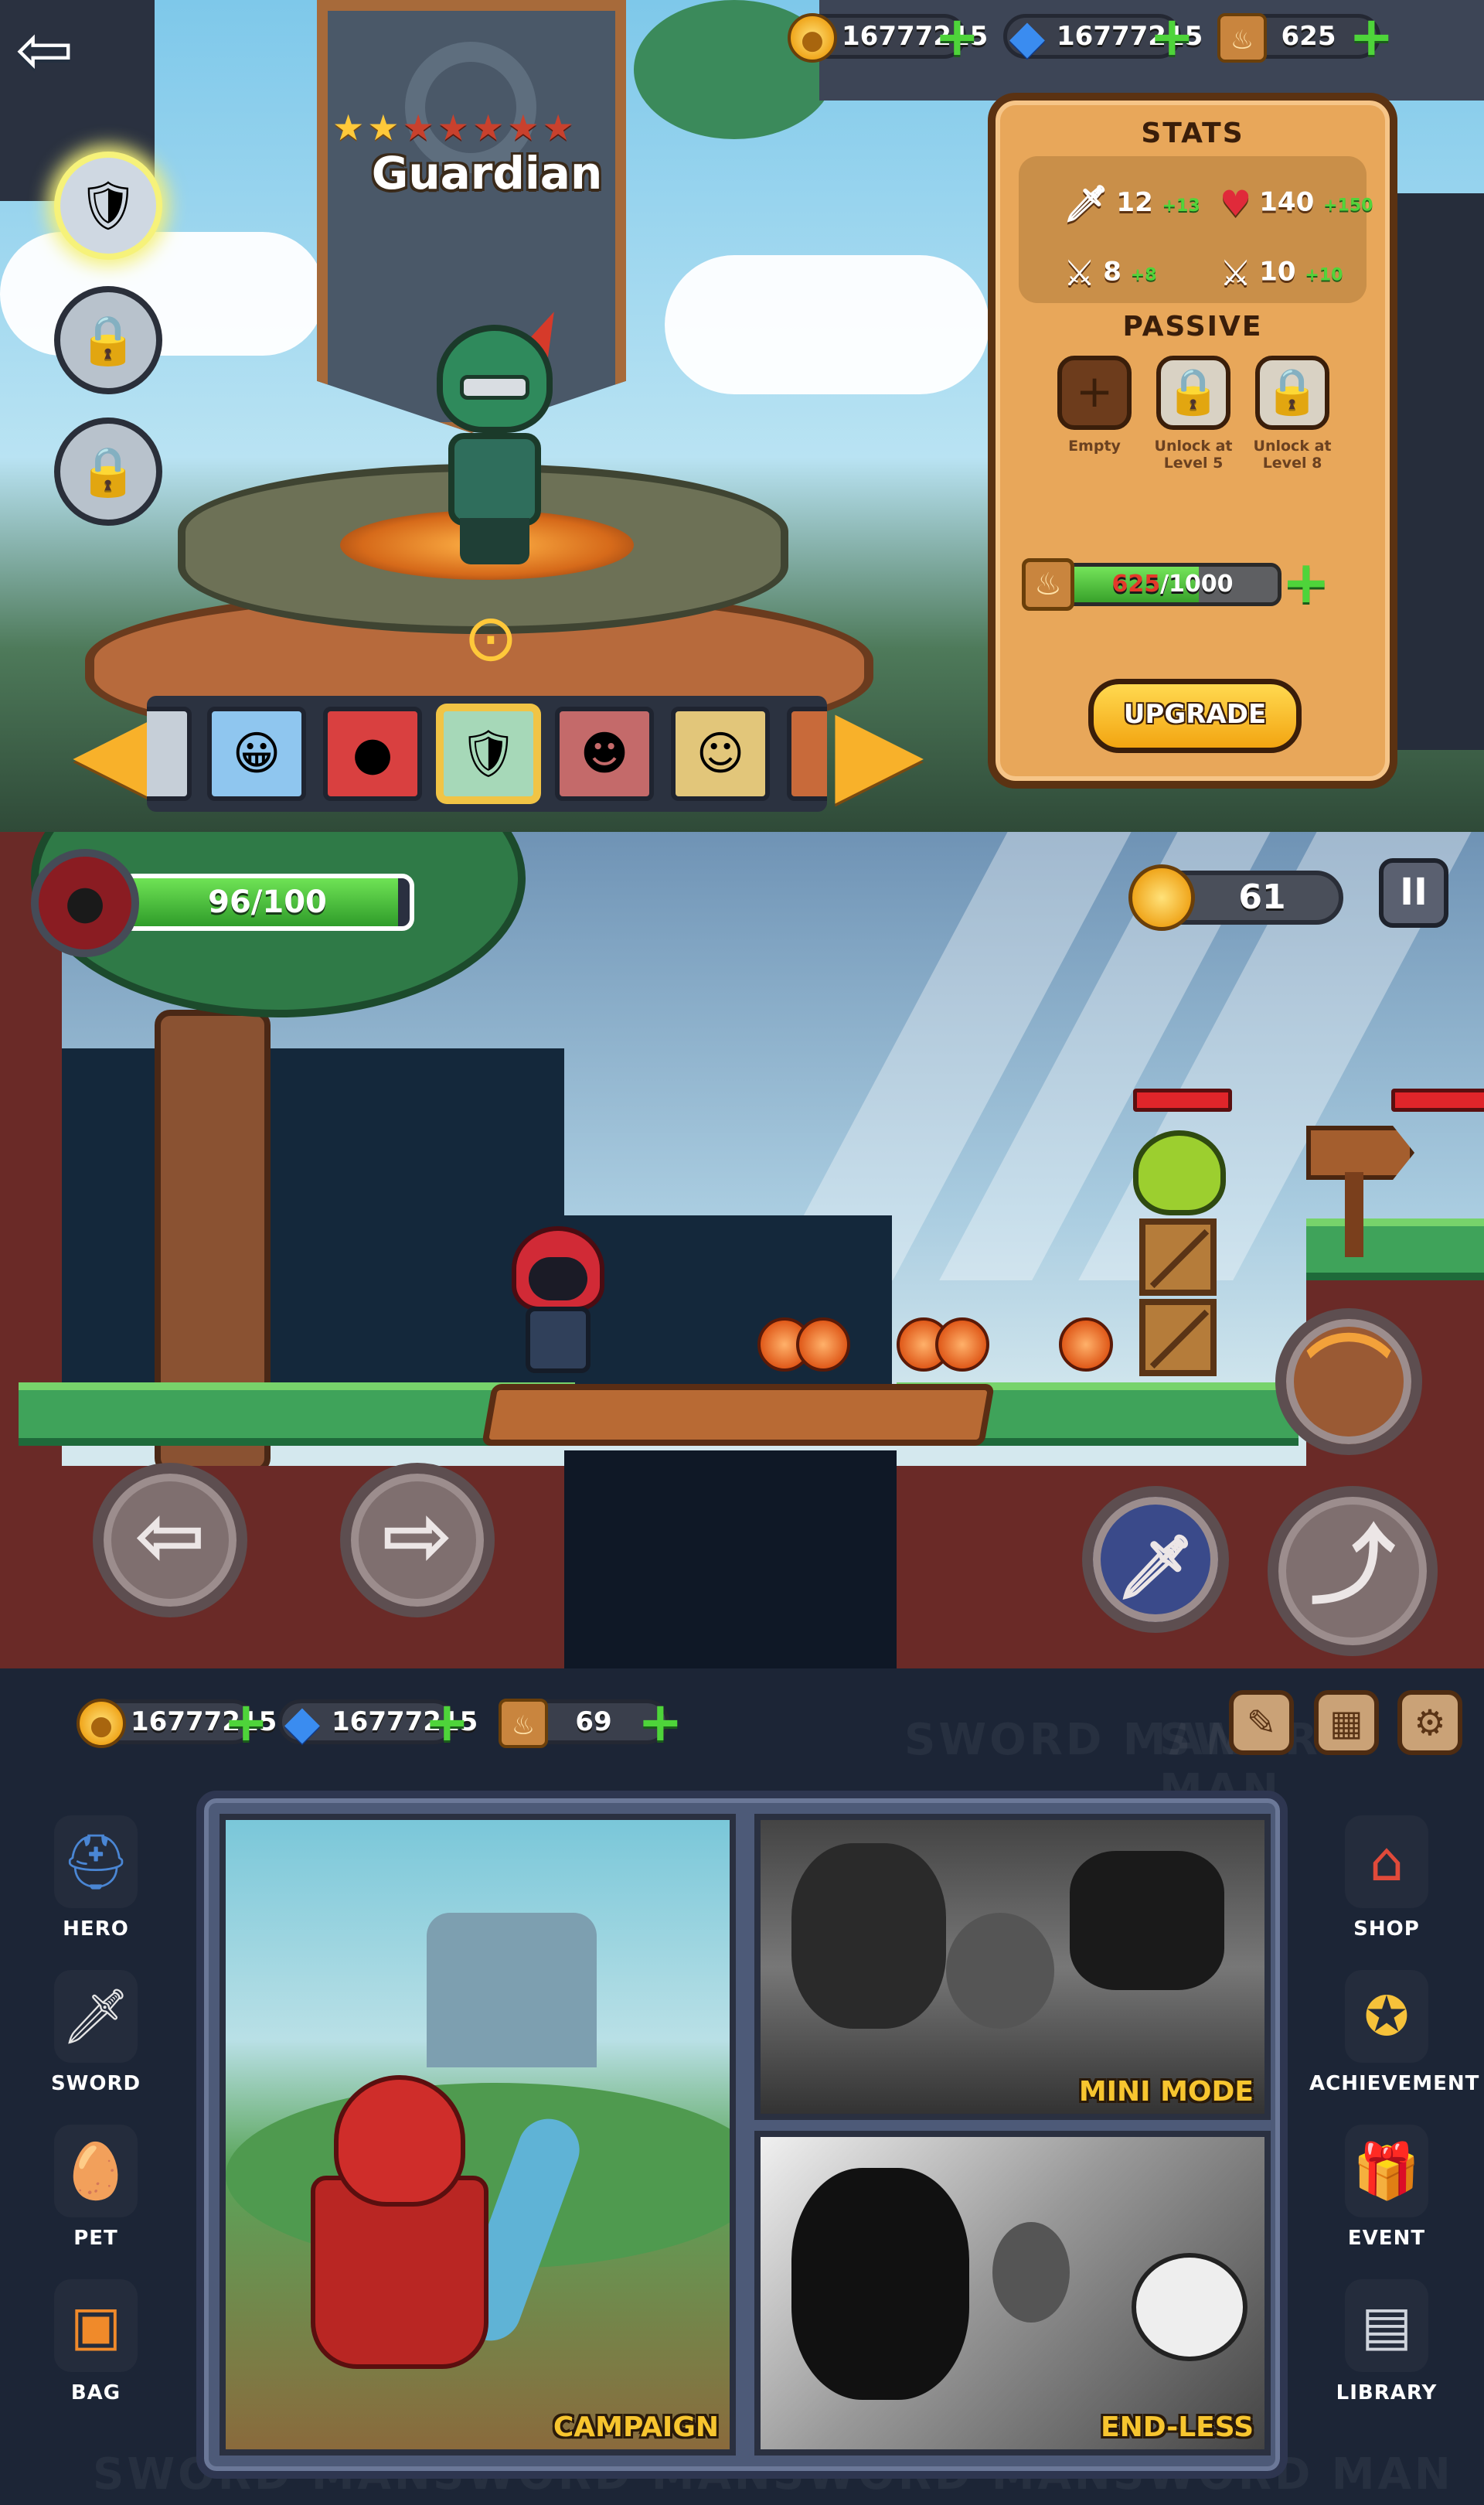 Image resolution: width=1484 pixels, height=2505 pixels. Describe the element at coordinates (1386, 2171) in the screenshot. I see `gift-icon: 🎁` at that location.